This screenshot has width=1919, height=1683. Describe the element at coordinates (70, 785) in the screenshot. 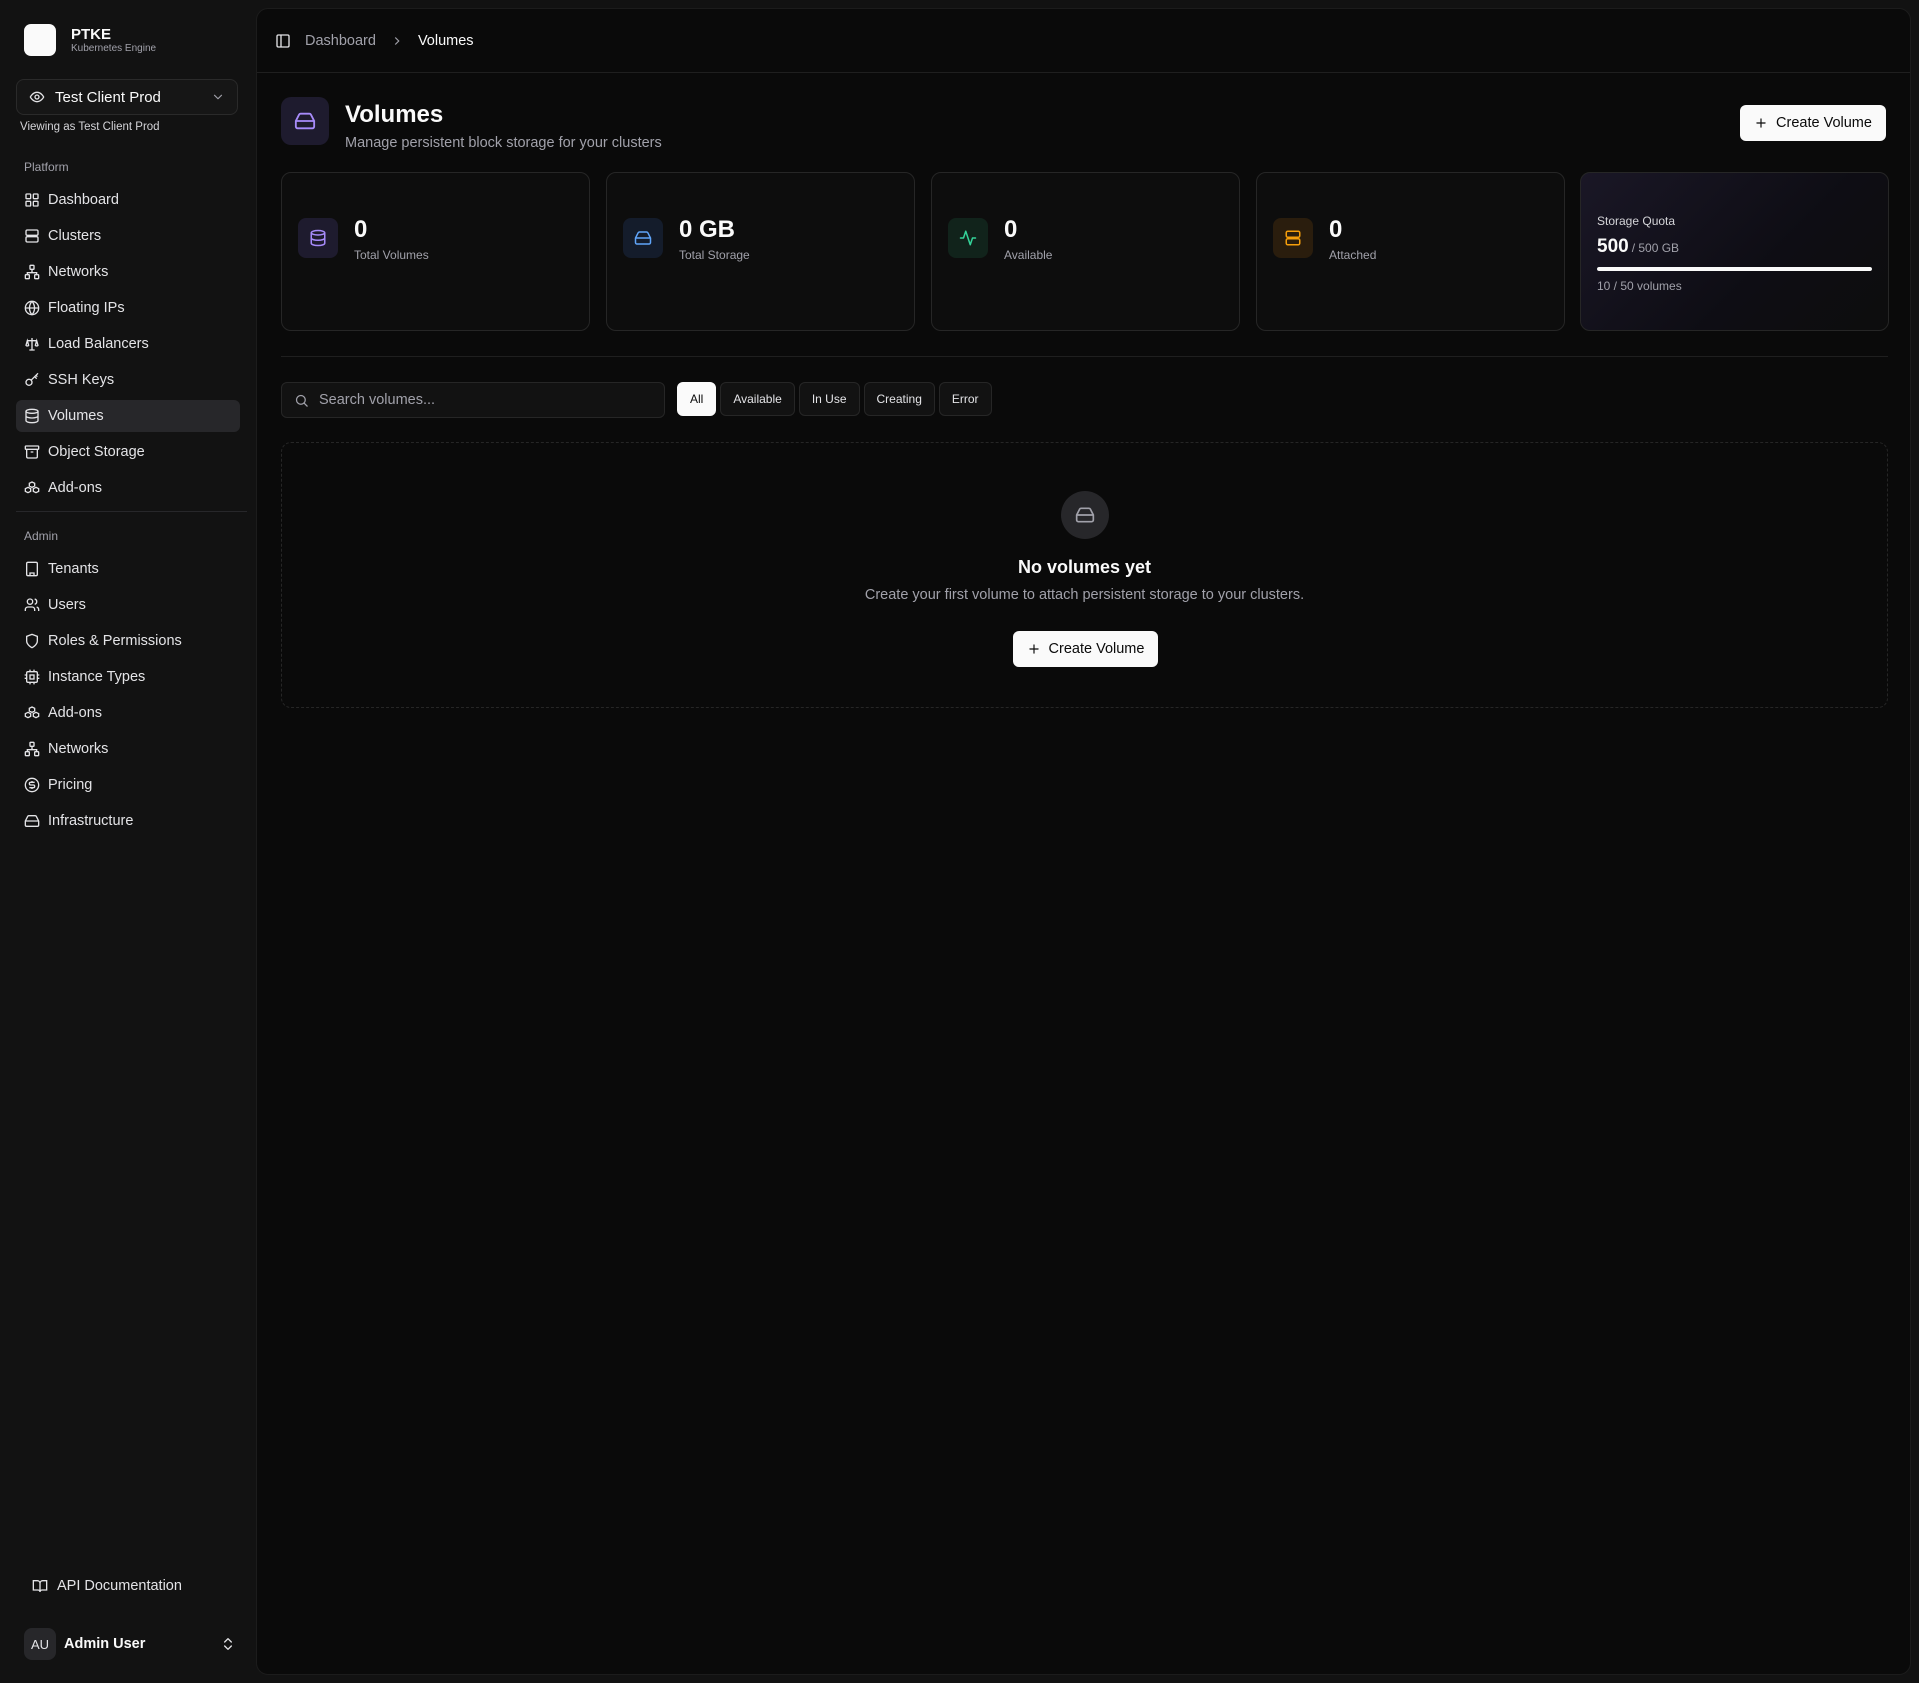

I see `sidebar-item-label: Pricing` at that location.